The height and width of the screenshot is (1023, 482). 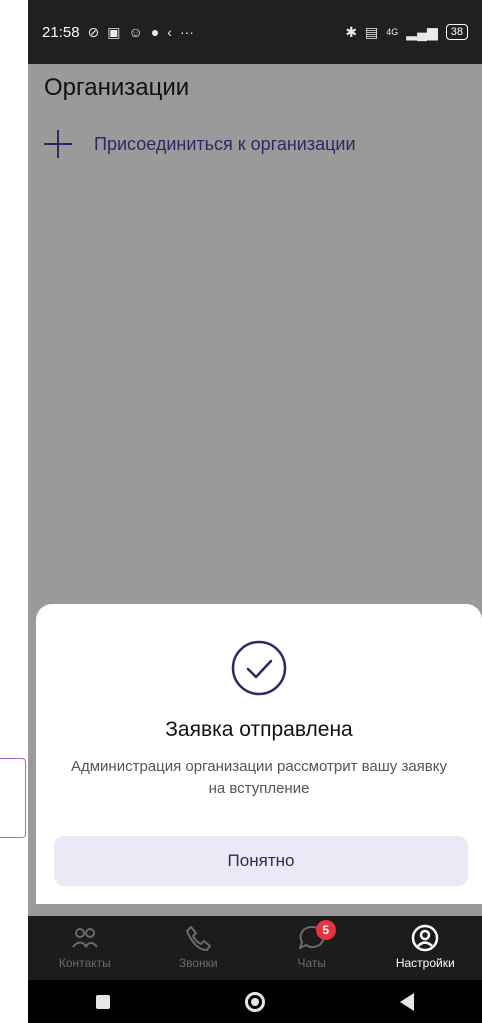 I want to click on signal-icon: ▂▄▆, so click(x=422, y=31).